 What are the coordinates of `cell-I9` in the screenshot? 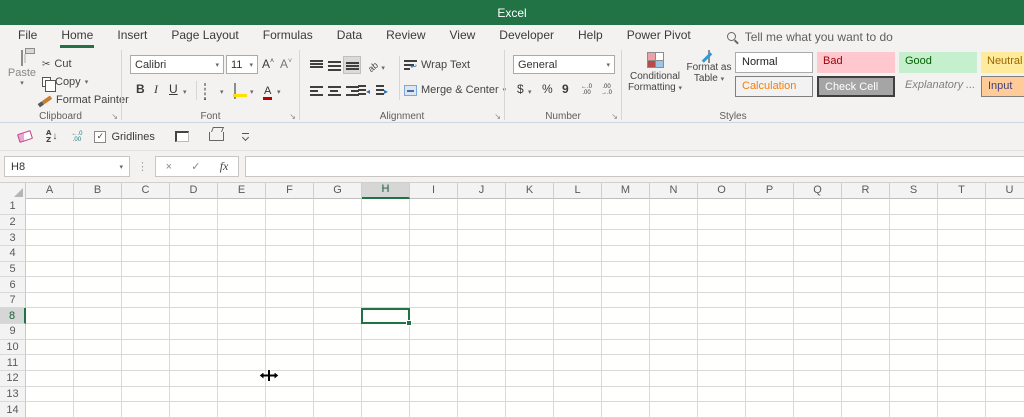 It's located at (434, 332).